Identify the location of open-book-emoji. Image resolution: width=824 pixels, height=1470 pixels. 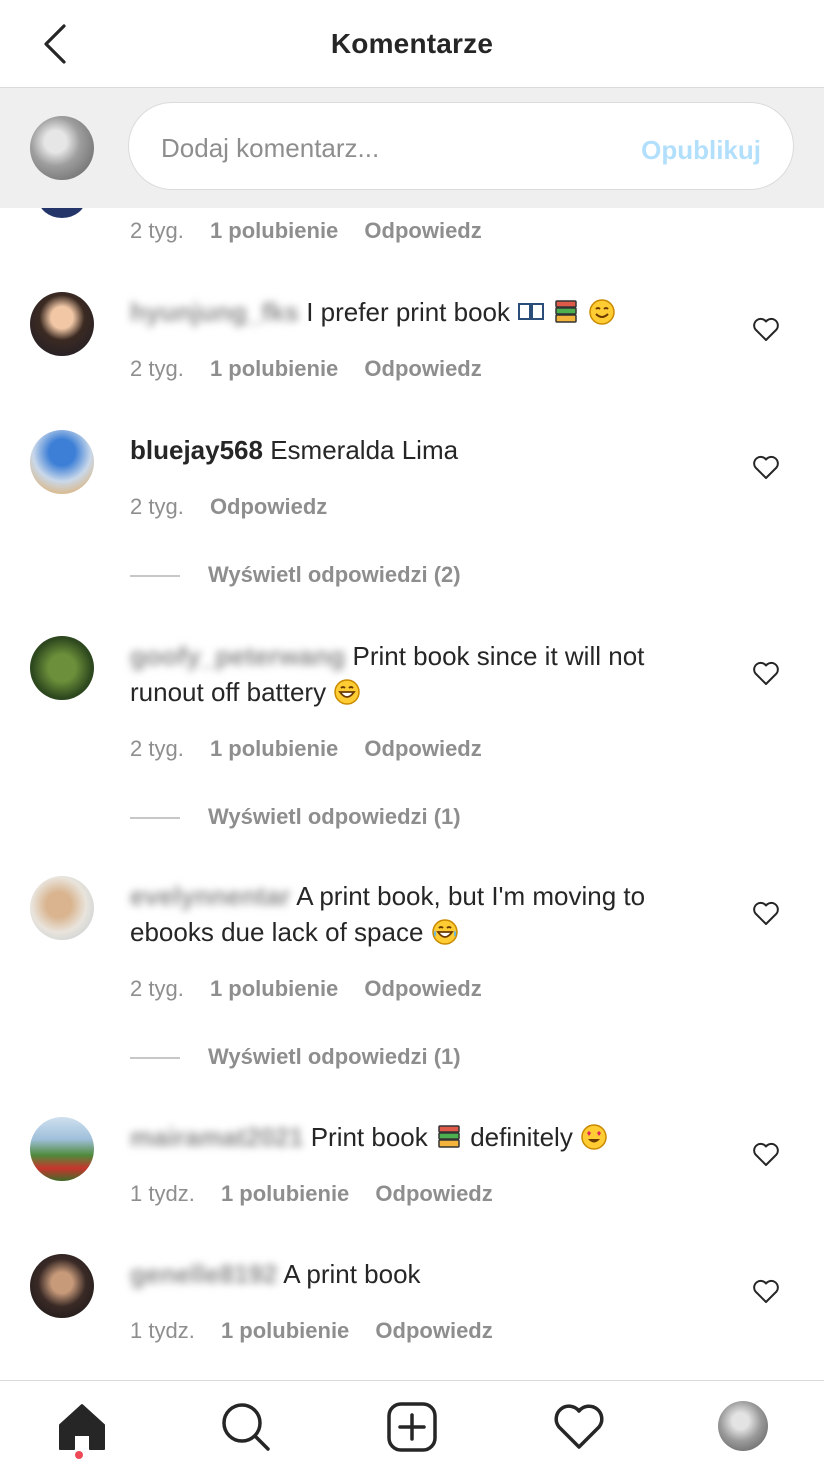
(531, 311).